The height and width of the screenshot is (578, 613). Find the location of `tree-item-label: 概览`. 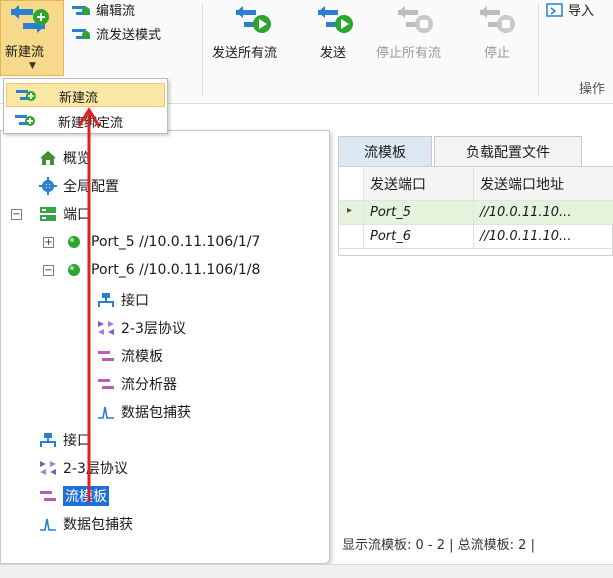

tree-item-label: 概览 is located at coordinates (77, 159).